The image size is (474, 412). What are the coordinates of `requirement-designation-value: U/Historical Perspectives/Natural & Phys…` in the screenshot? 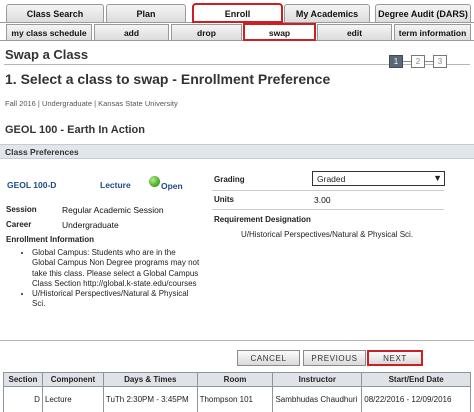 It's located at (327, 234).